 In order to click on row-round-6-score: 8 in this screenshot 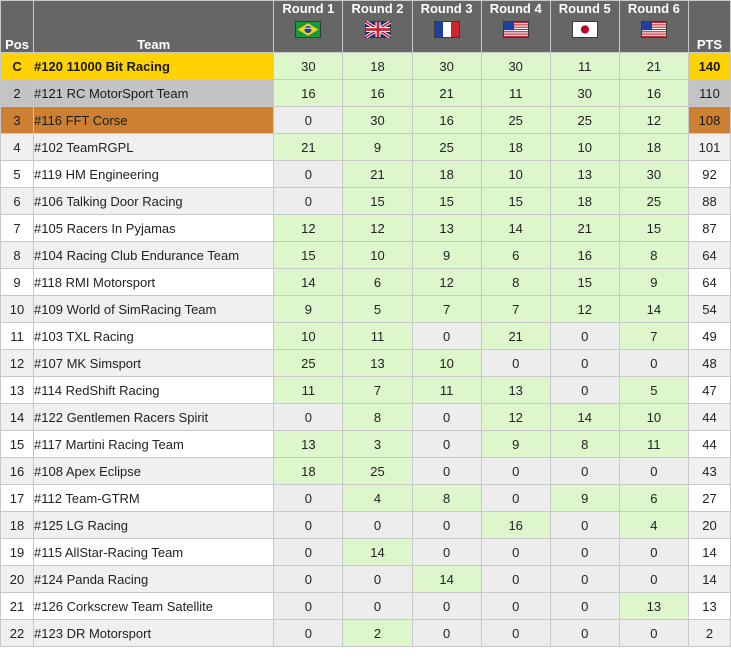, I will do `click(653, 255)`.